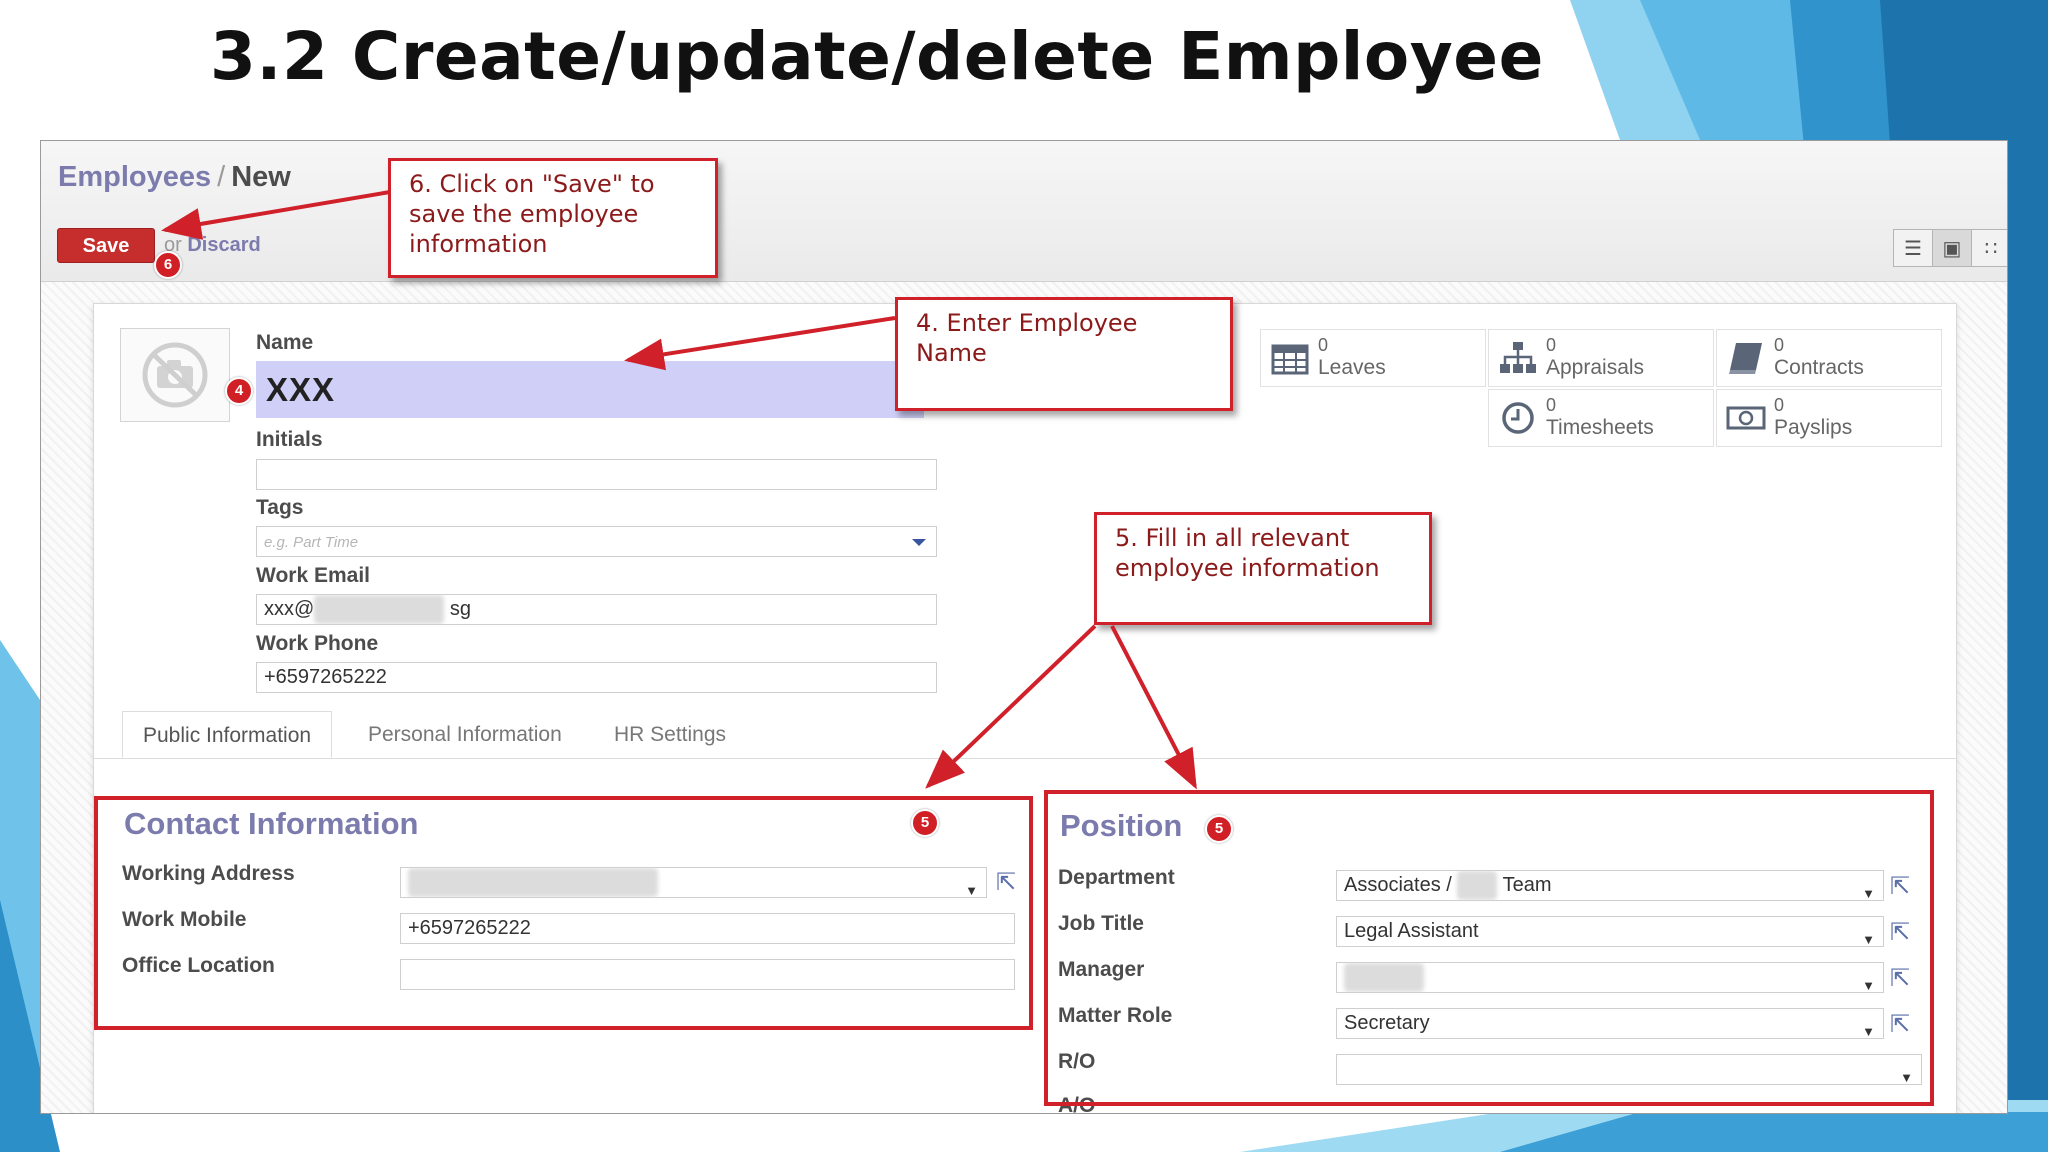 The height and width of the screenshot is (1152, 2048). I want to click on initials-label: Initials, so click(289, 439).